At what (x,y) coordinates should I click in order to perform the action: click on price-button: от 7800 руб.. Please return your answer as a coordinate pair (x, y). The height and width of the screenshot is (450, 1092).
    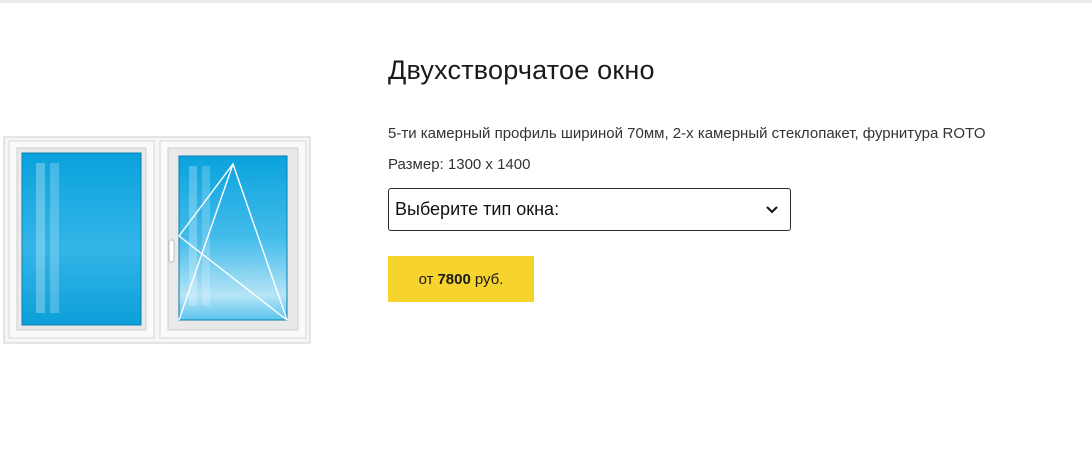
    Looking at the image, I should click on (461, 279).